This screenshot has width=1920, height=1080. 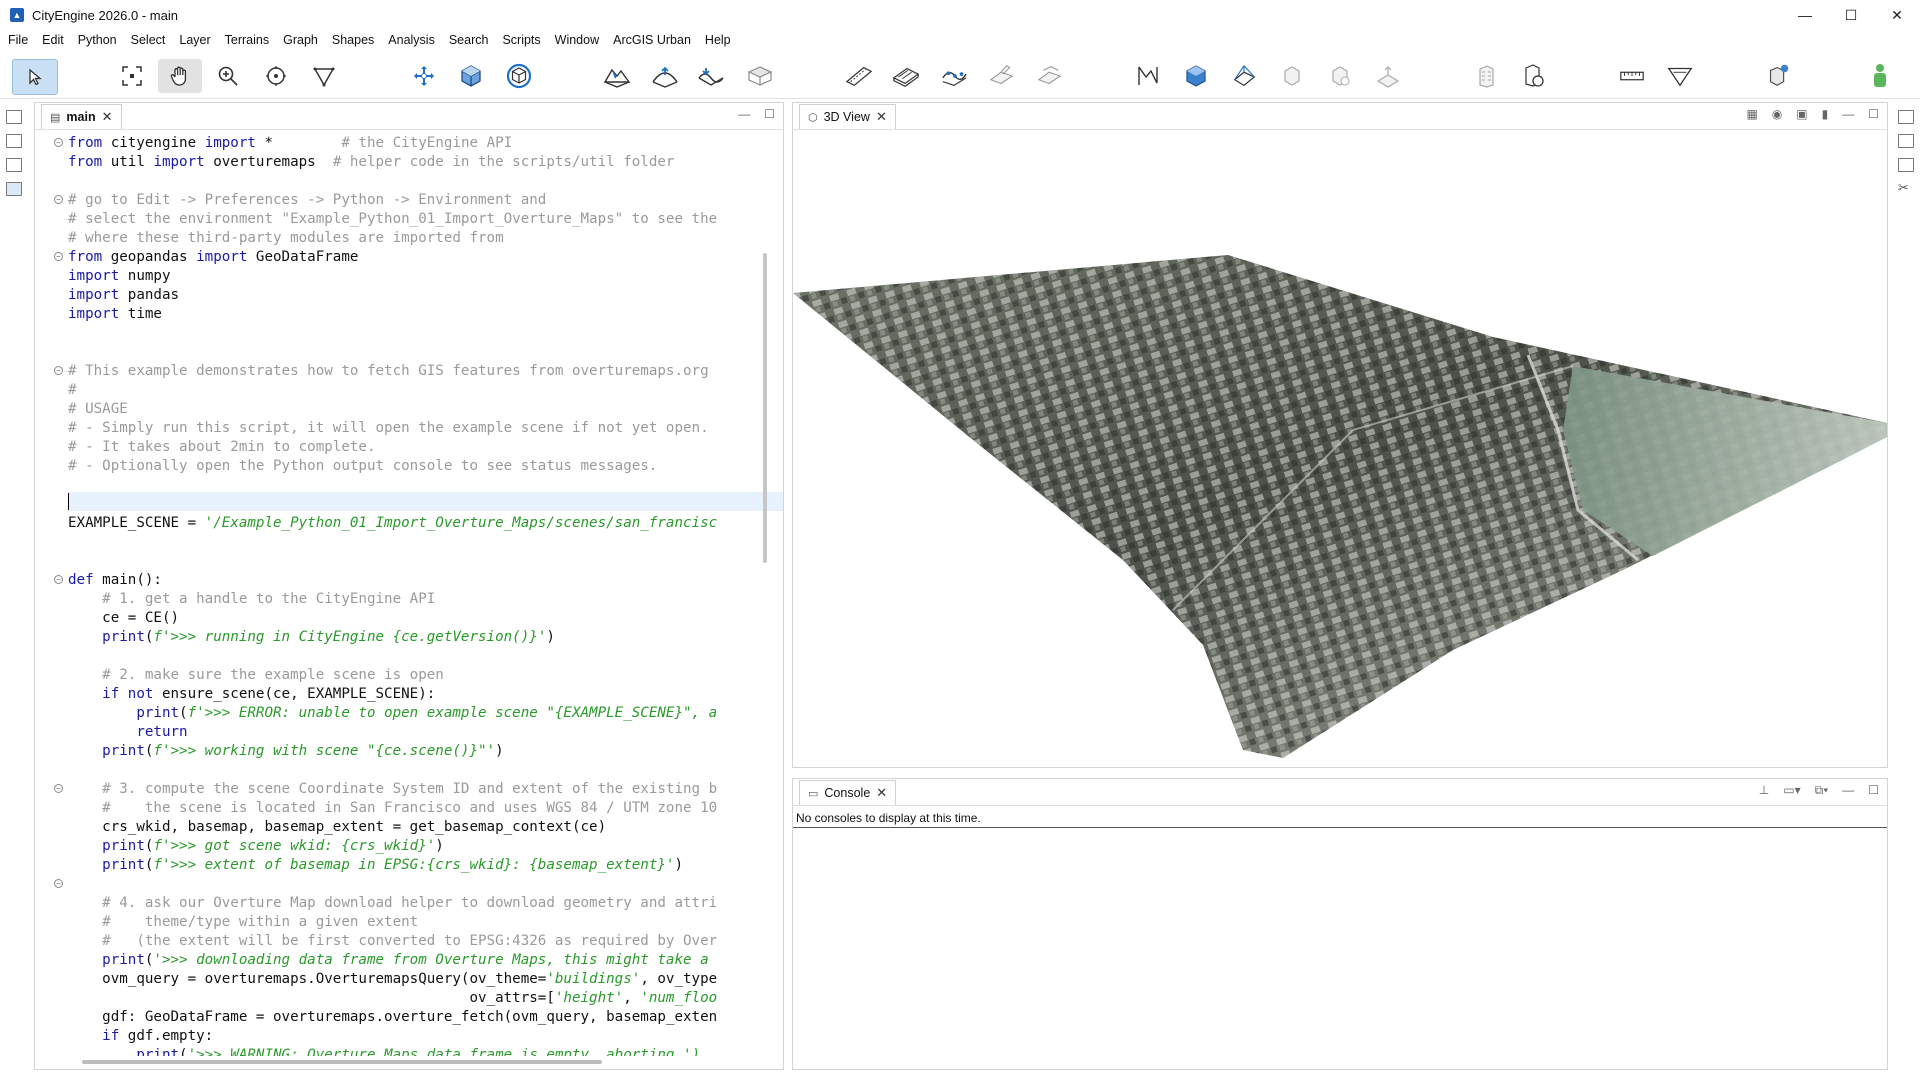 I want to click on minimize-icon: —, so click(x=1805, y=15).